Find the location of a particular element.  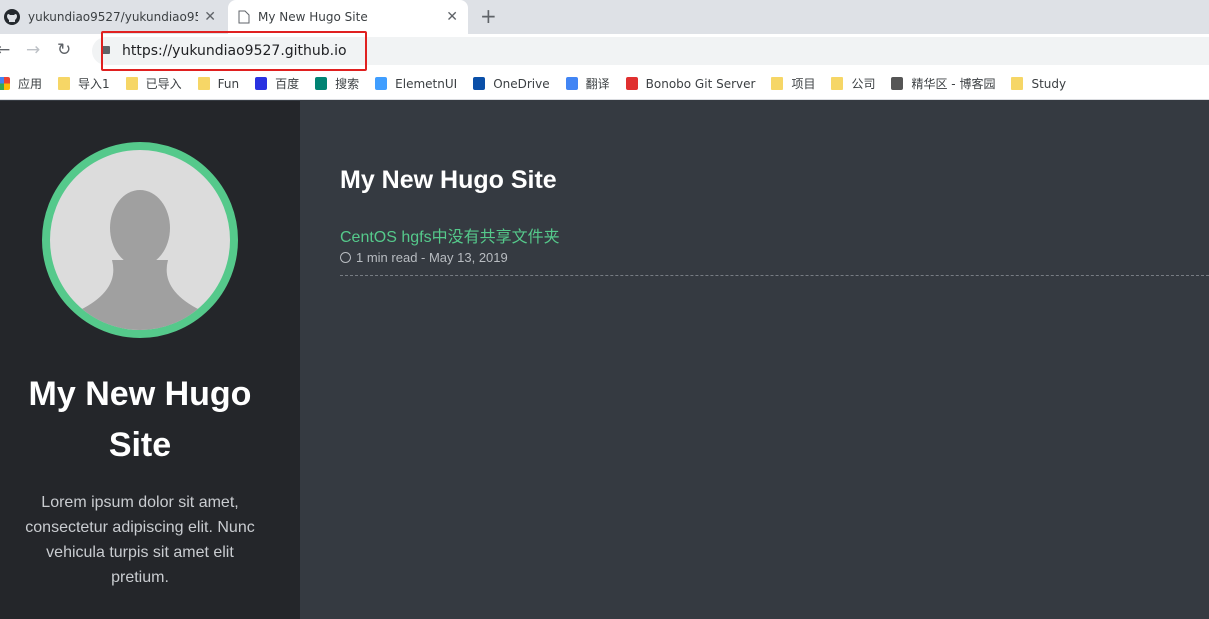

bookmark-label: 项目 is located at coordinates (803, 84).